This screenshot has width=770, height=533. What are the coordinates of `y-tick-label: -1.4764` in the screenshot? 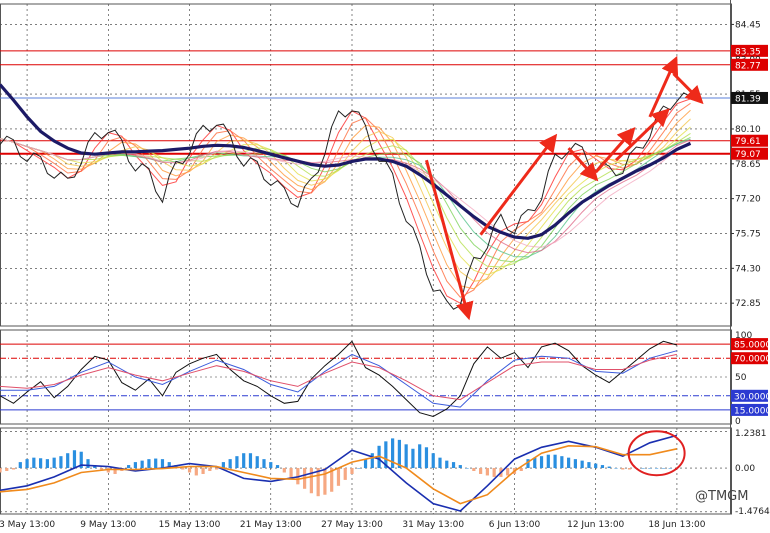 It's located at (752, 512).